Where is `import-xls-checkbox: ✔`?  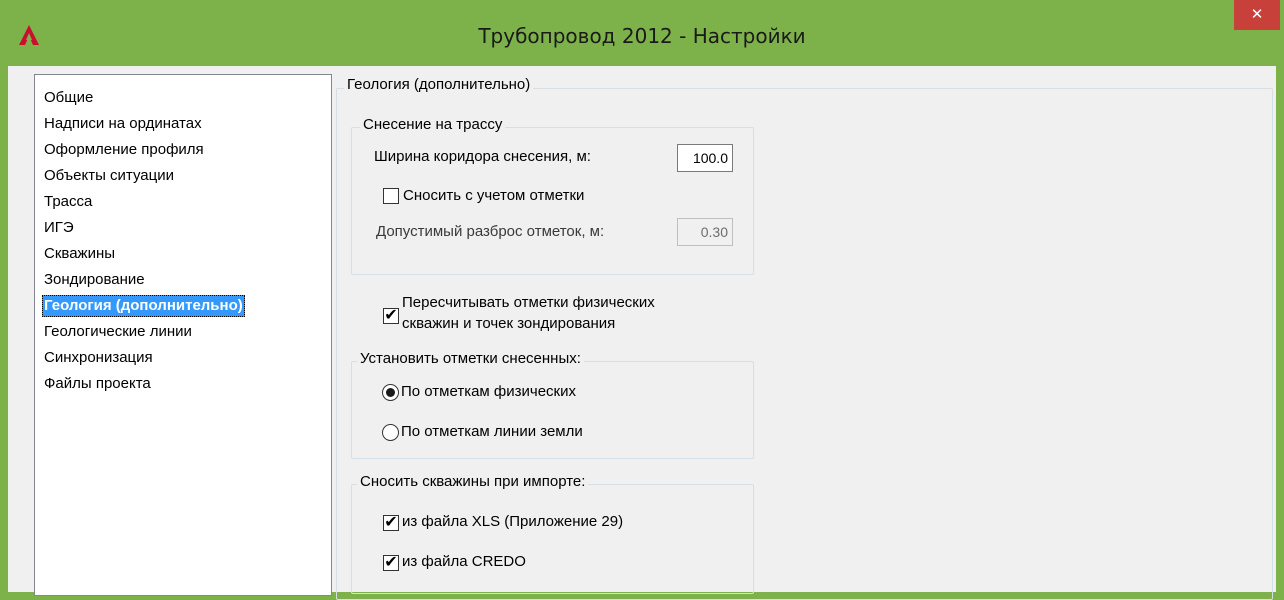 import-xls-checkbox: ✔ is located at coordinates (391, 523).